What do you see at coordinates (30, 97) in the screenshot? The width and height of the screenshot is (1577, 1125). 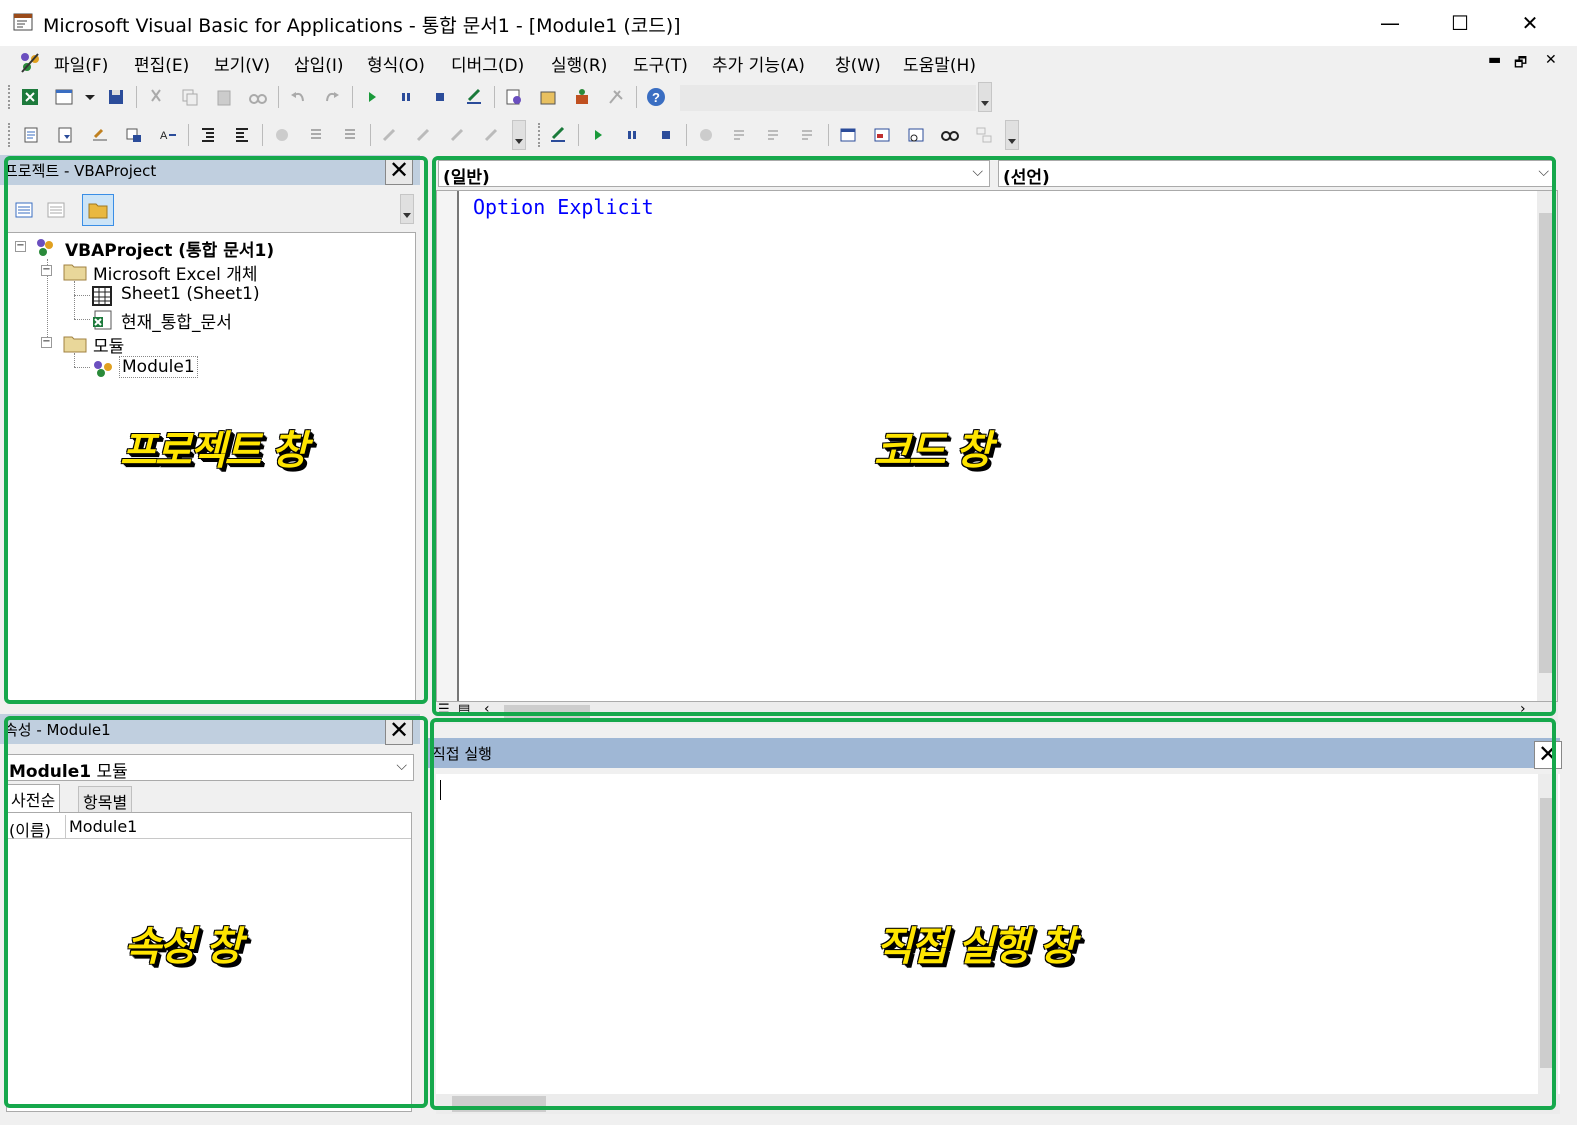 I see `excel-view-icon` at bounding box center [30, 97].